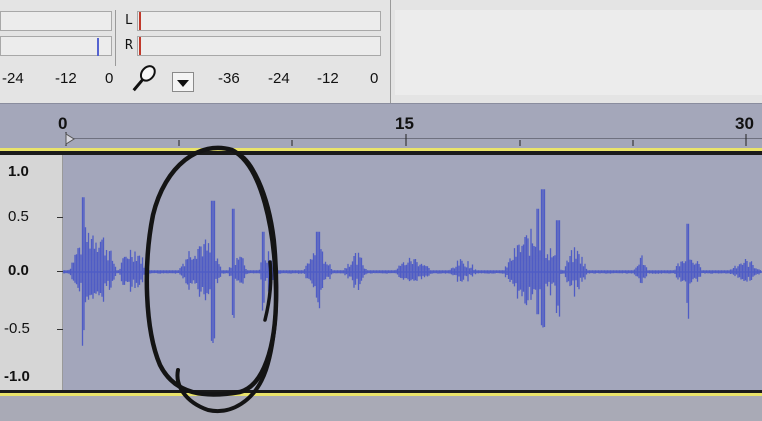 The height and width of the screenshot is (421, 762). Describe the element at coordinates (140, 21) in the screenshot. I see `record-meter-left-marker` at that location.